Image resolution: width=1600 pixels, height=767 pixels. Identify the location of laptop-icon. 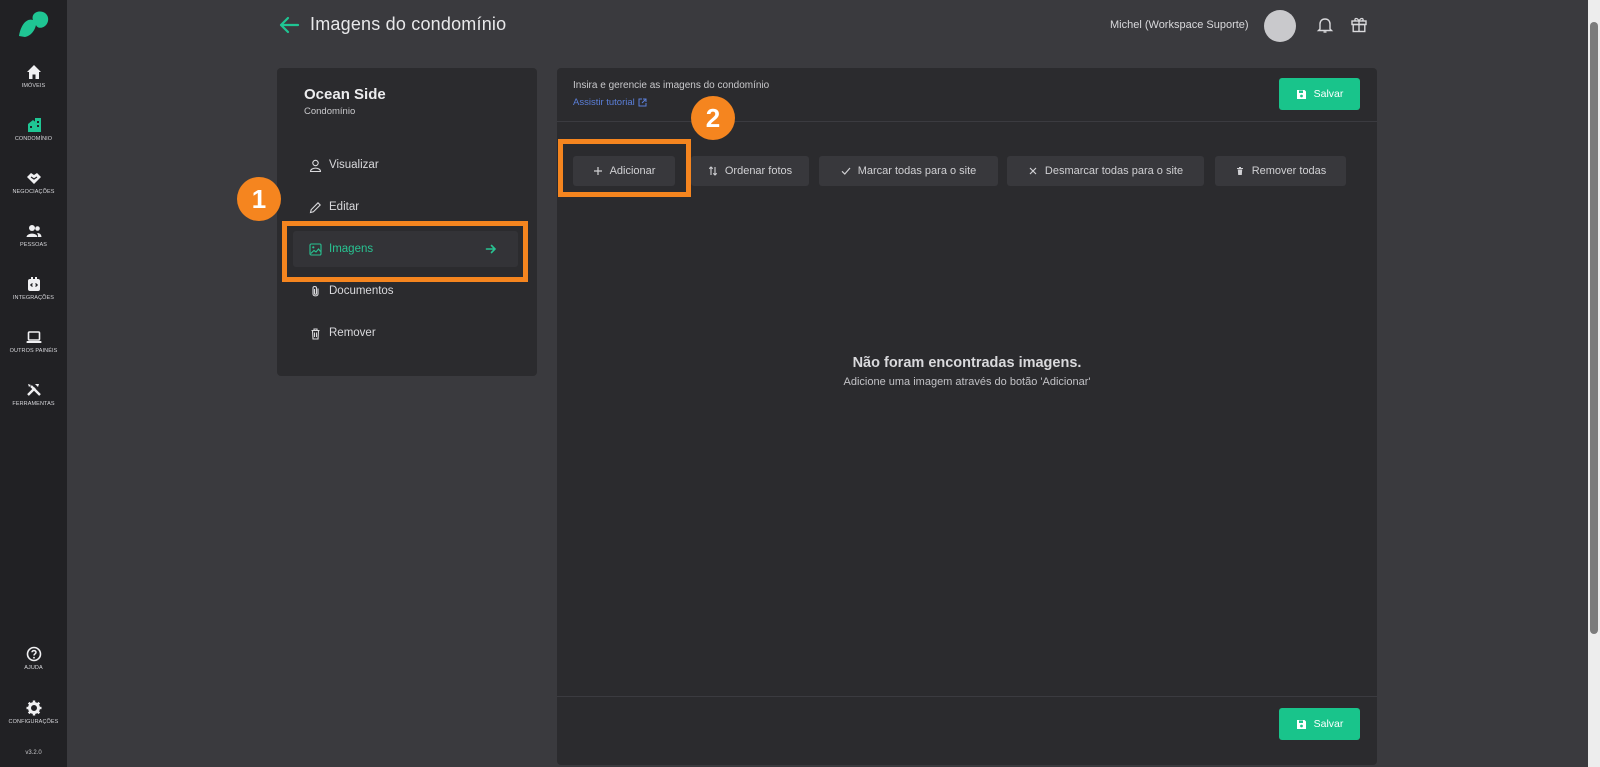
(33, 337).